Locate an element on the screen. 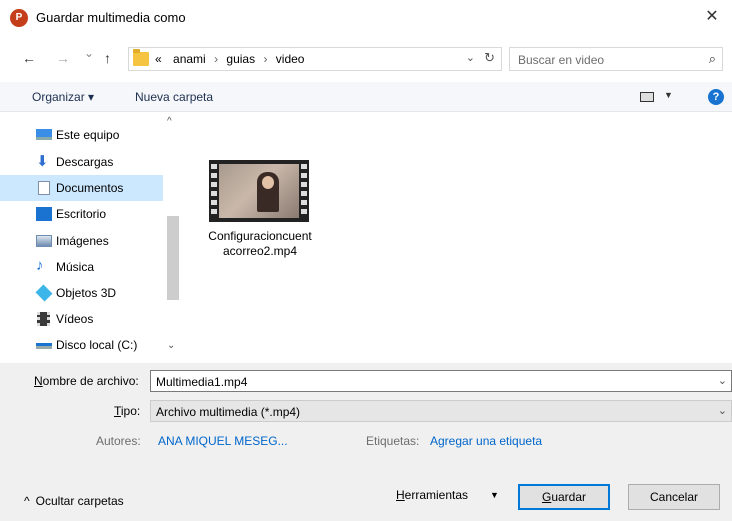 The width and height of the screenshot is (732, 521). refresh-icon: ↻ is located at coordinates (489, 57).